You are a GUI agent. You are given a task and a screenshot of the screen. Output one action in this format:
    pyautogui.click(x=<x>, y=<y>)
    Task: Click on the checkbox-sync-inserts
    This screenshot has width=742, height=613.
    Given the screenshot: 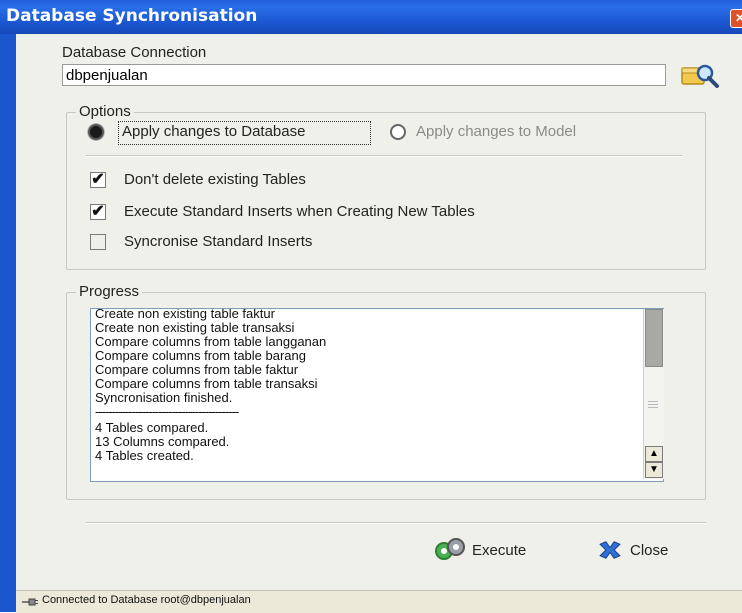 What is the action you would take?
    pyautogui.click(x=98, y=242)
    